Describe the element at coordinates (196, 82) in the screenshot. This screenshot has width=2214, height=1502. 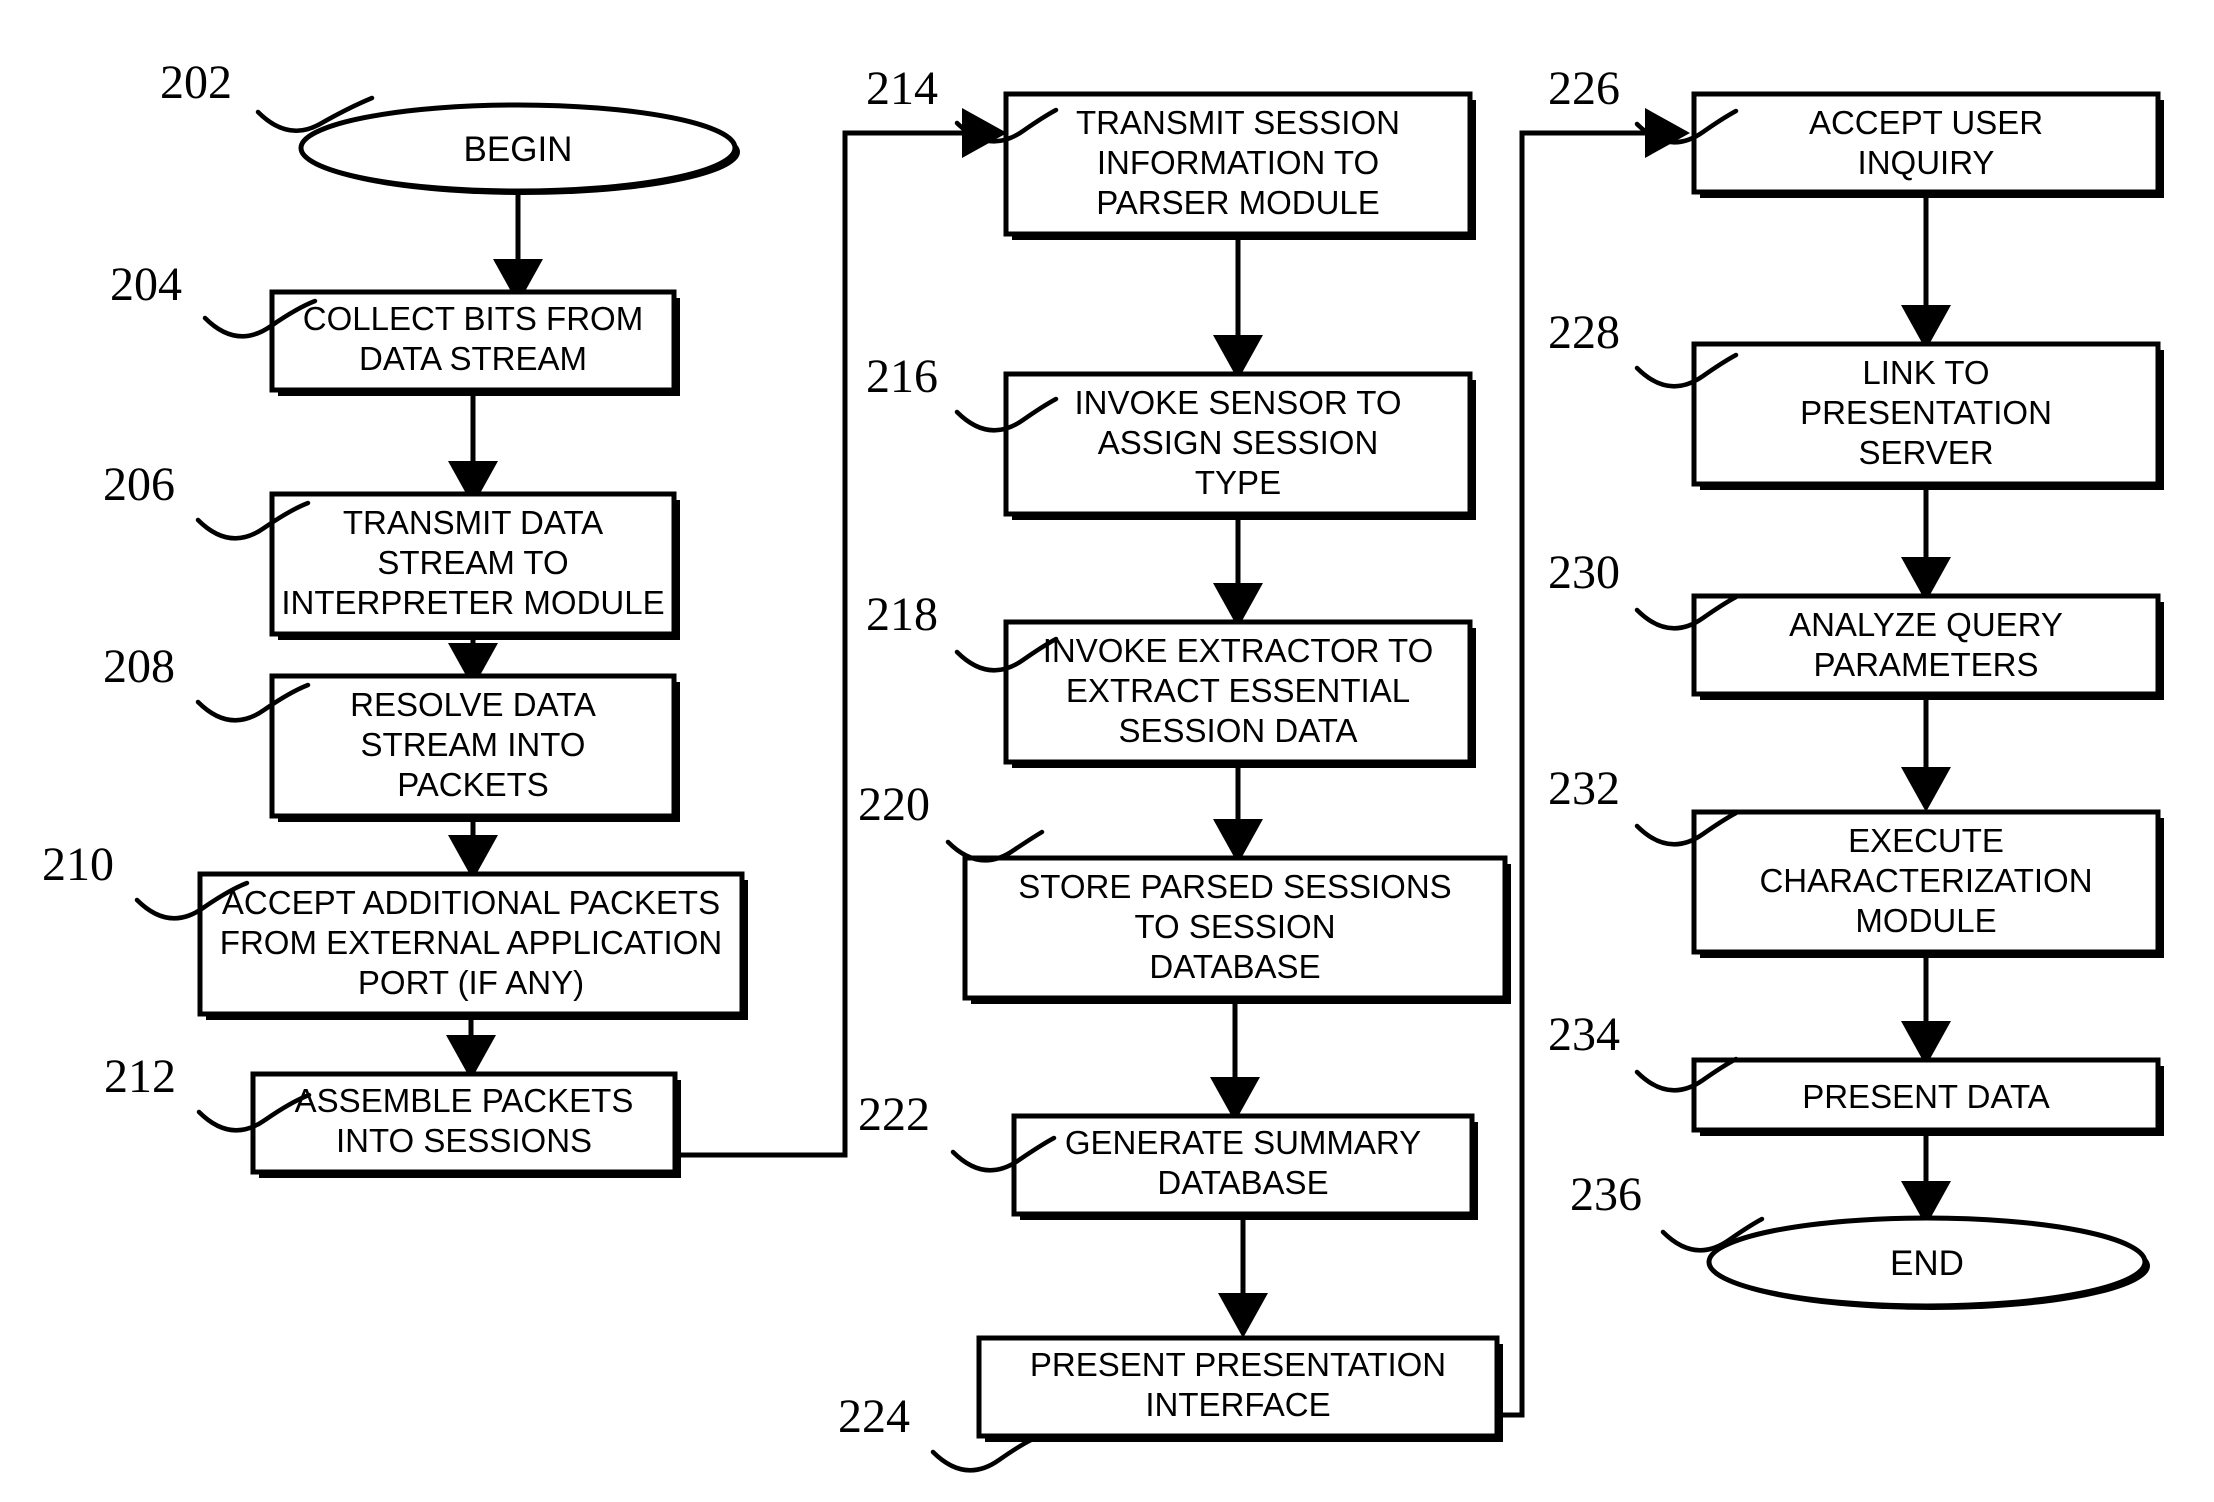
I see `ref-202: 202` at that location.